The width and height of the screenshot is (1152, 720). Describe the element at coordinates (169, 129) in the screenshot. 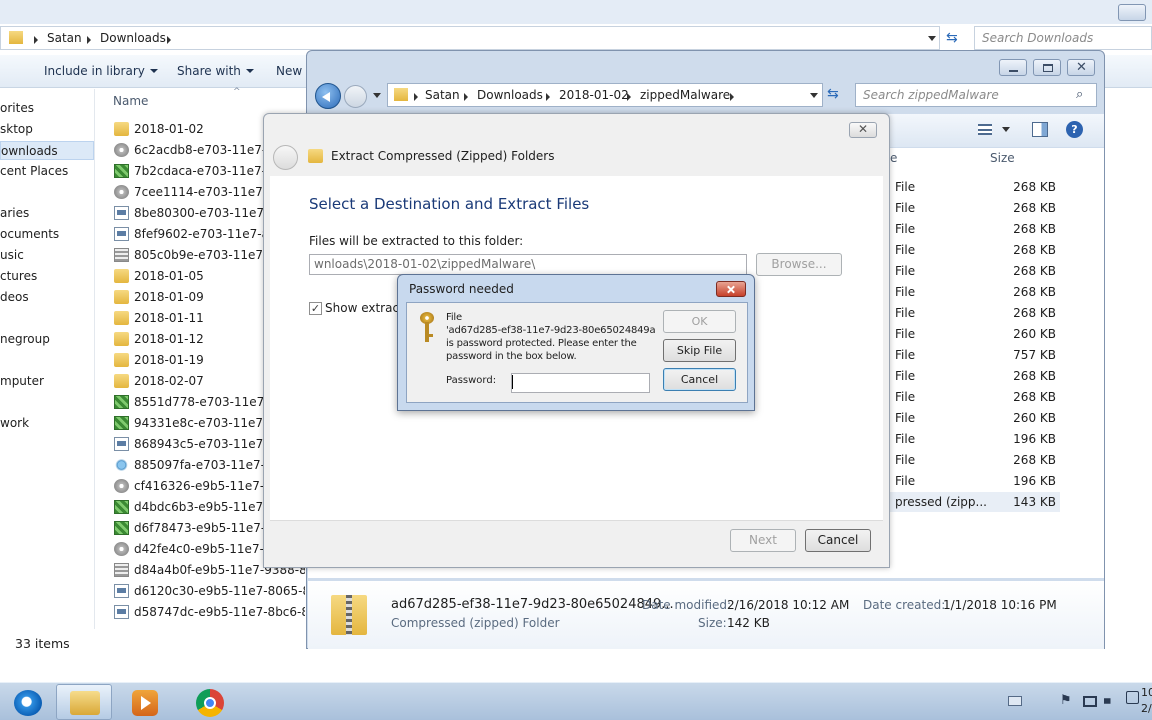

I see `file-name: 2018-01-02` at that location.